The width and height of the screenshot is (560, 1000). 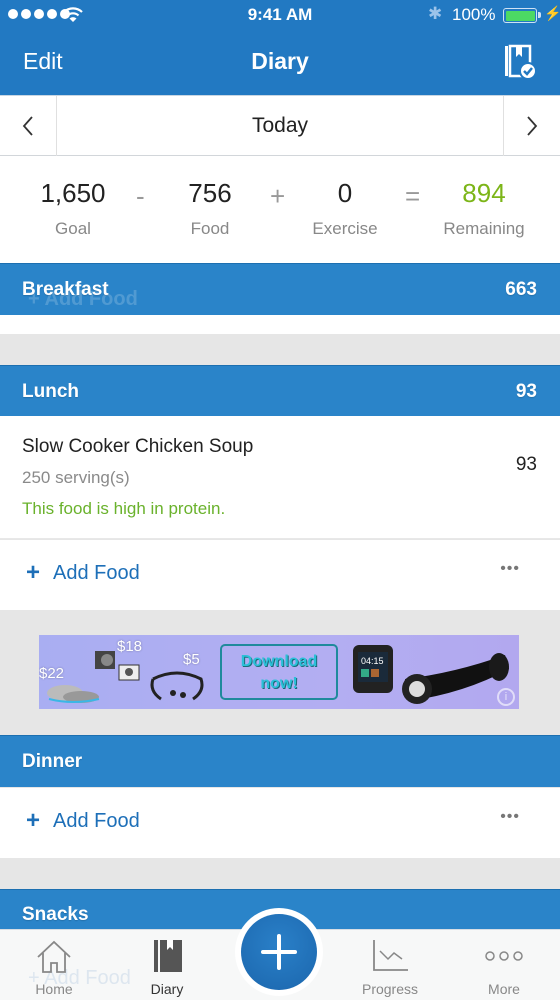 What do you see at coordinates (73, 228) in the screenshot?
I see `goal-label: Goal` at bounding box center [73, 228].